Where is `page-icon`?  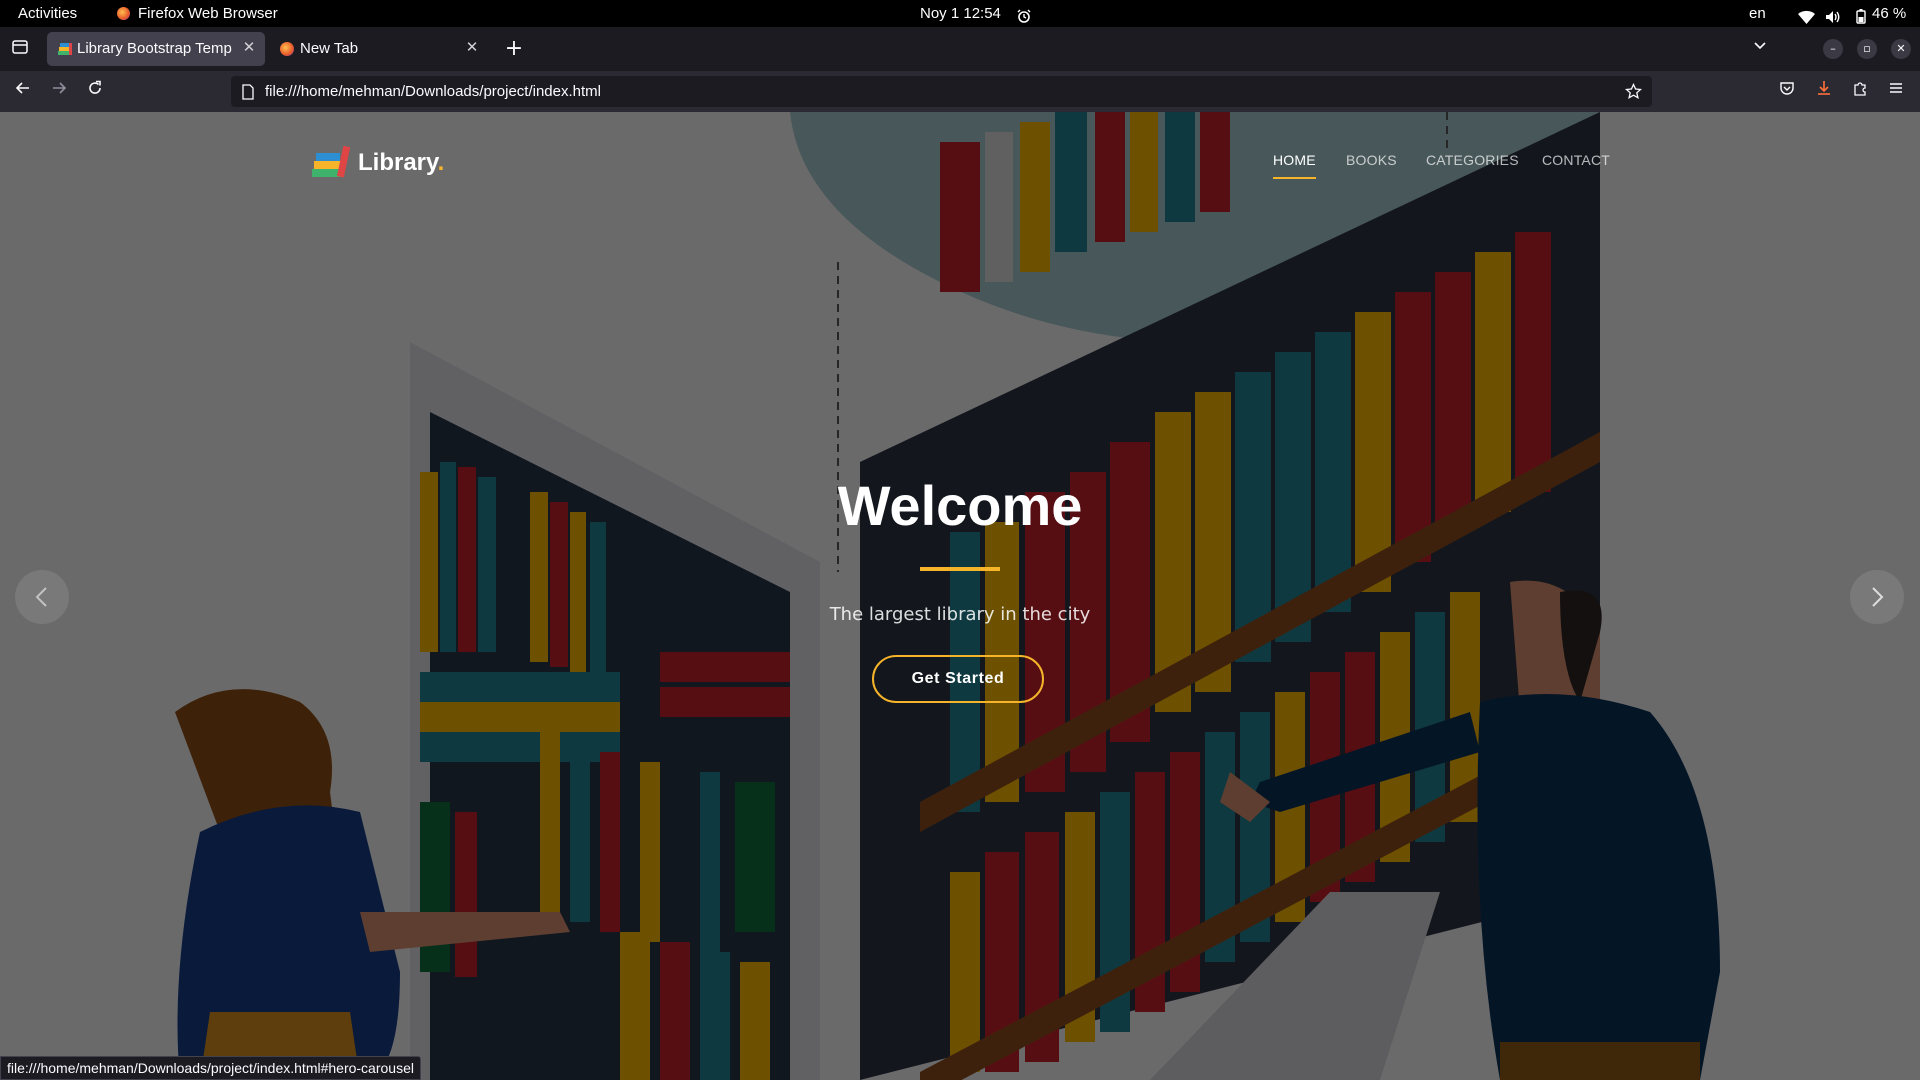 page-icon is located at coordinates (248, 92).